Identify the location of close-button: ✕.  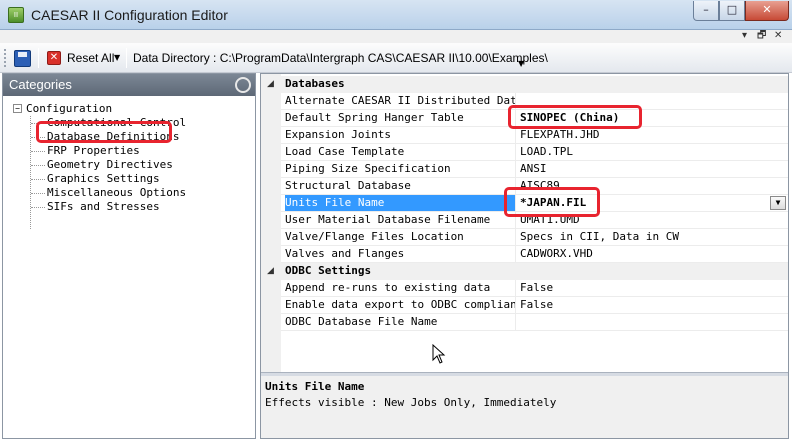
(767, 11).